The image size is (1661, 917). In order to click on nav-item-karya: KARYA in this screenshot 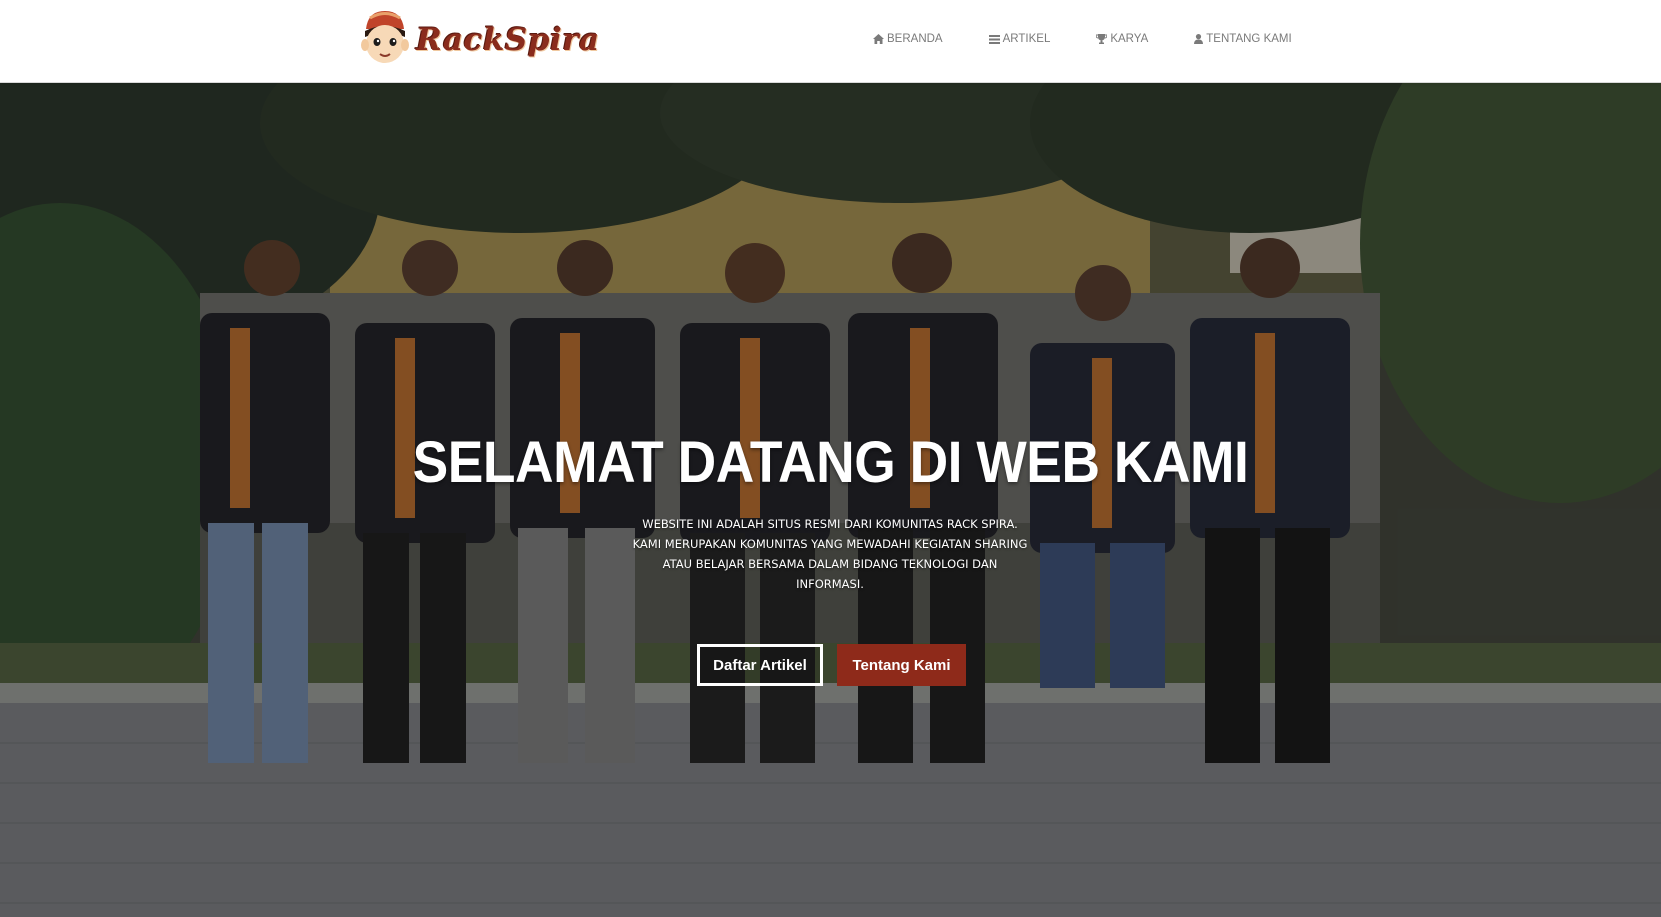, I will do `click(1122, 39)`.